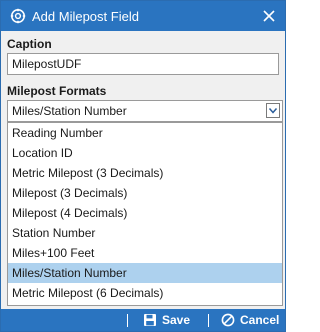 The image size is (320, 332). I want to click on settings-gear-icon, so click(18, 16).